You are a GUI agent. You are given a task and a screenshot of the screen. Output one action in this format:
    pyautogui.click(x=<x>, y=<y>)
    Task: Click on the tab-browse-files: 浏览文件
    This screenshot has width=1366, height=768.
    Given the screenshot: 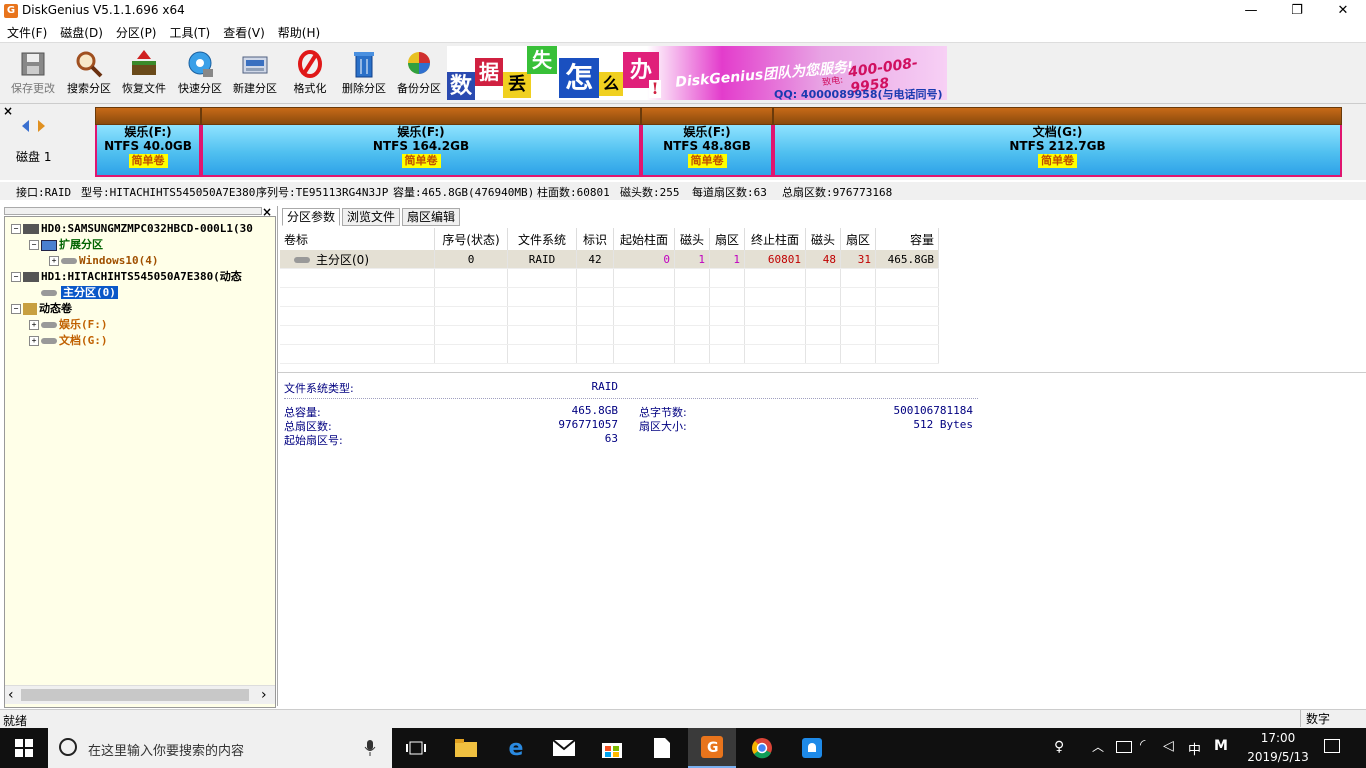 What is the action you would take?
    pyautogui.click(x=371, y=217)
    